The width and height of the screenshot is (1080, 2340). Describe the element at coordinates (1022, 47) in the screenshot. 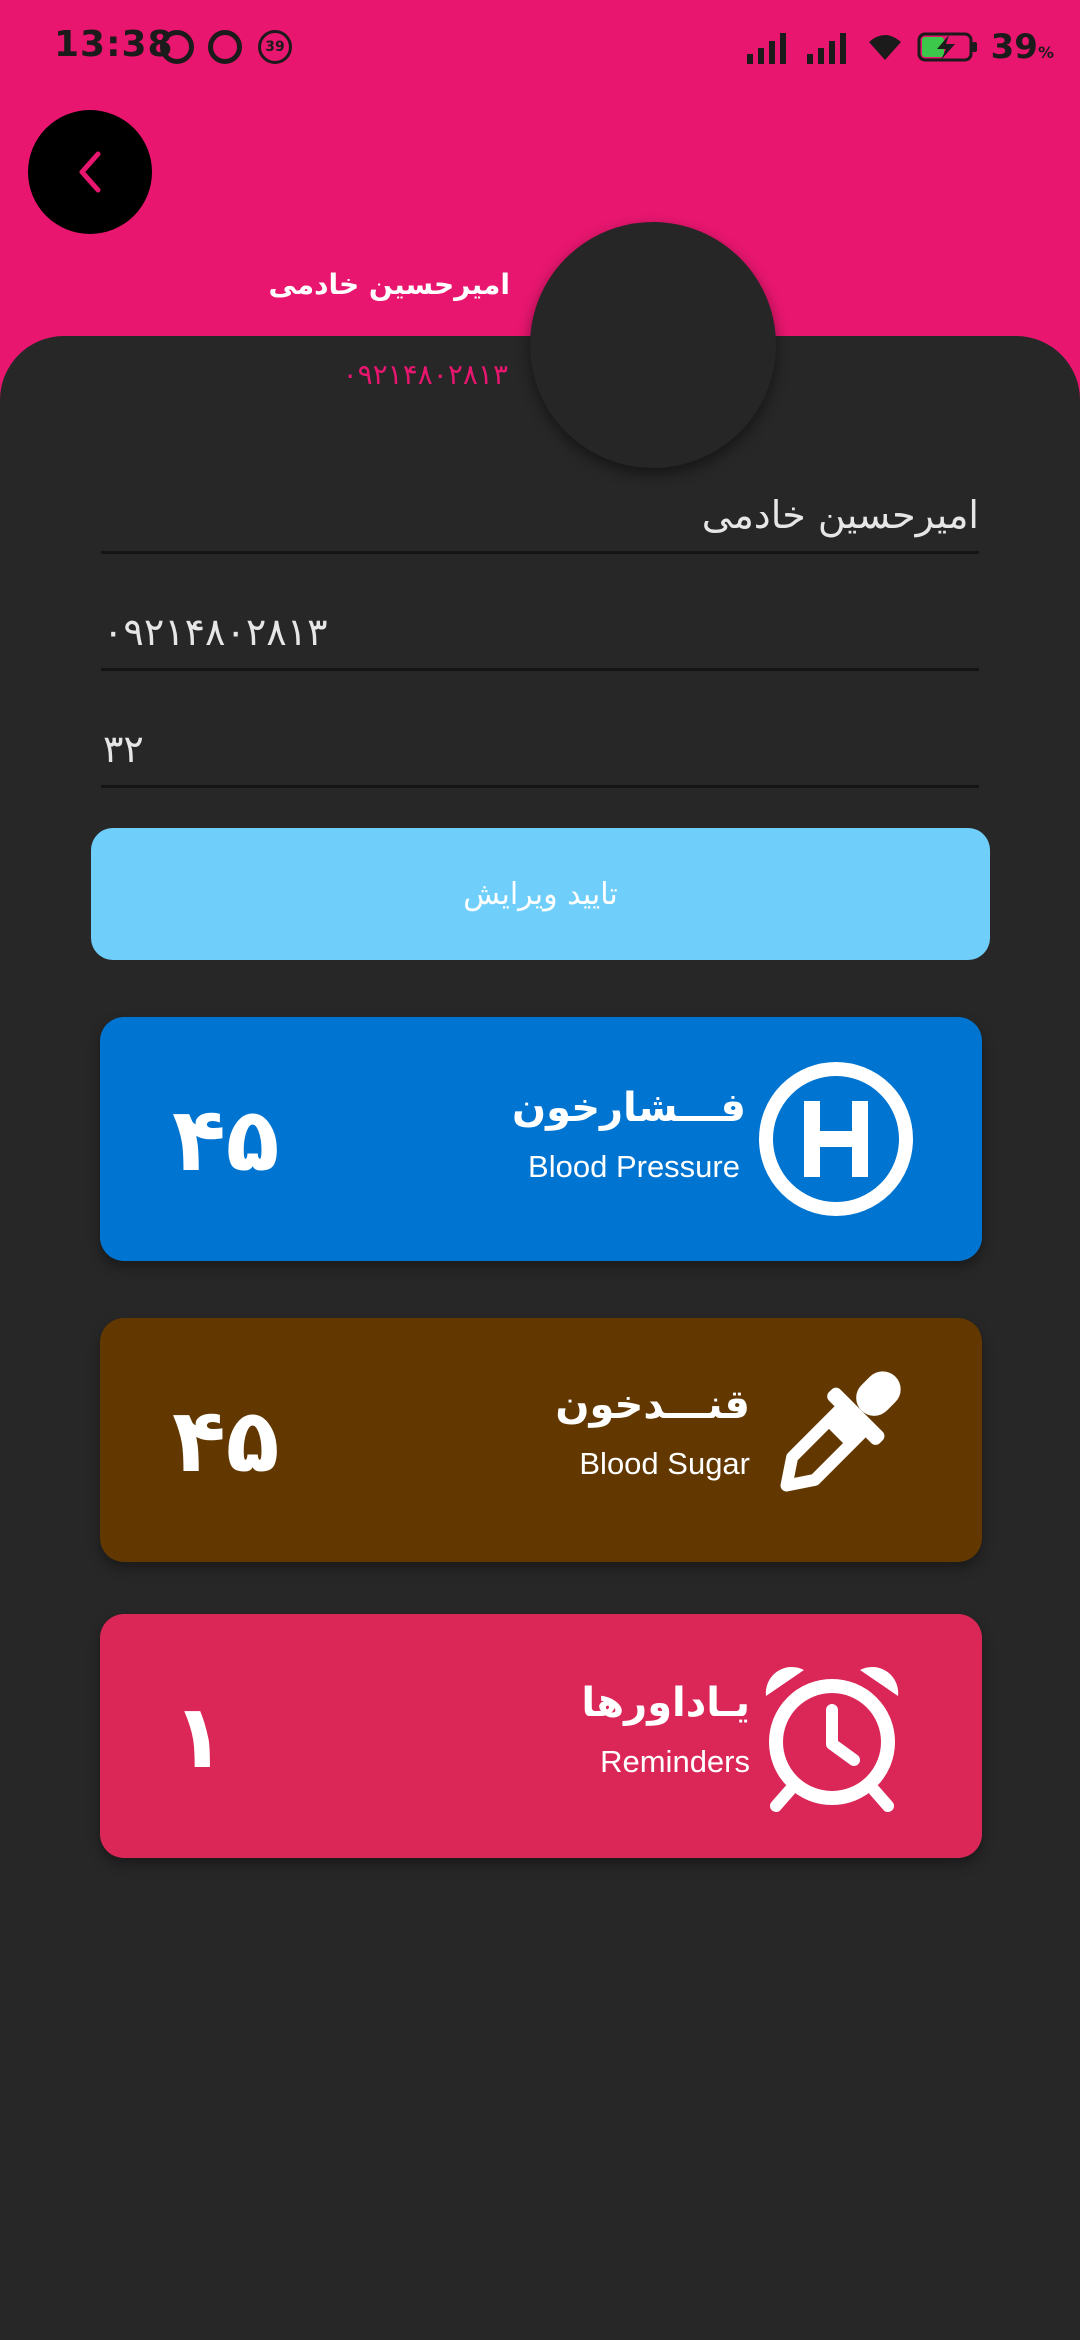

I see `battery-percent: 39%` at that location.